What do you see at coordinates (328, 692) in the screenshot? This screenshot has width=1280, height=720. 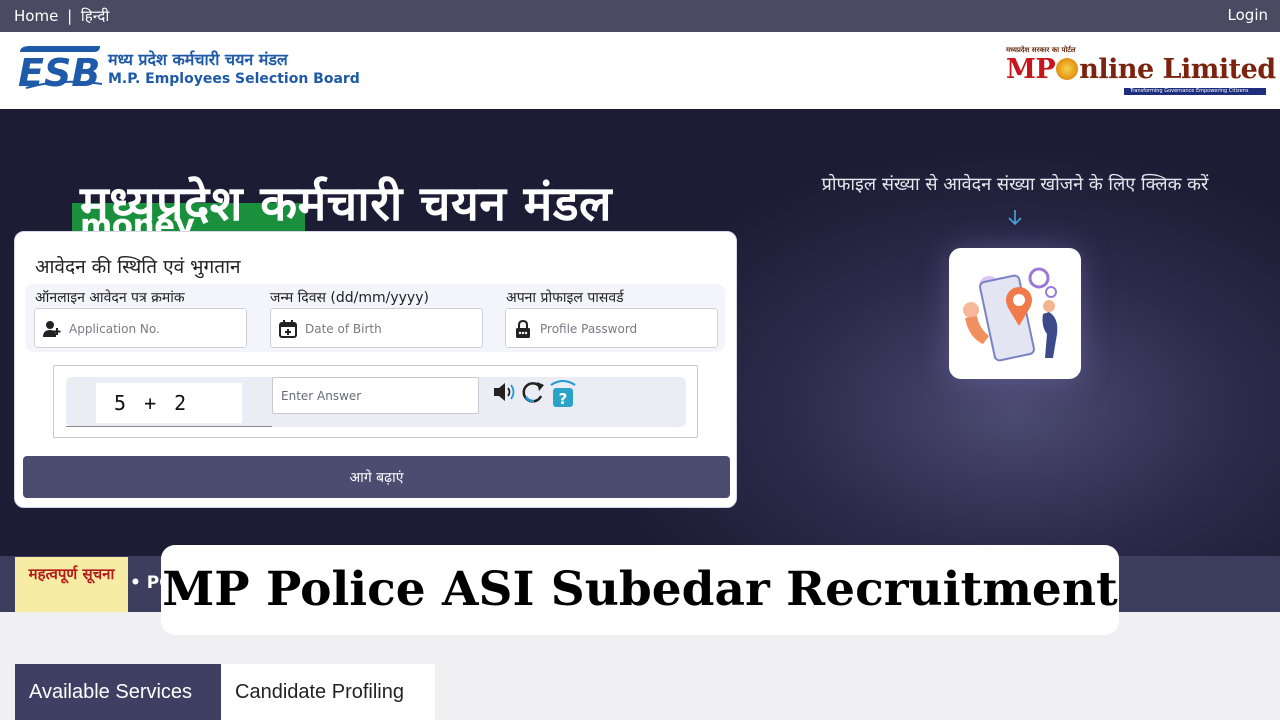 I see `tab-candidate-profiling: Candidate Profiling` at bounding box center [328, 692].